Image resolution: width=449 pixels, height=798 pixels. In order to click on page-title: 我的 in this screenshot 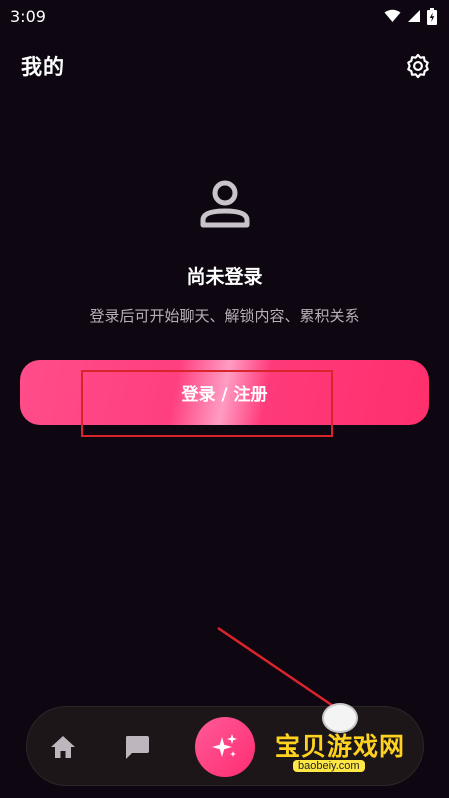, I will do `click(43, 67)`.